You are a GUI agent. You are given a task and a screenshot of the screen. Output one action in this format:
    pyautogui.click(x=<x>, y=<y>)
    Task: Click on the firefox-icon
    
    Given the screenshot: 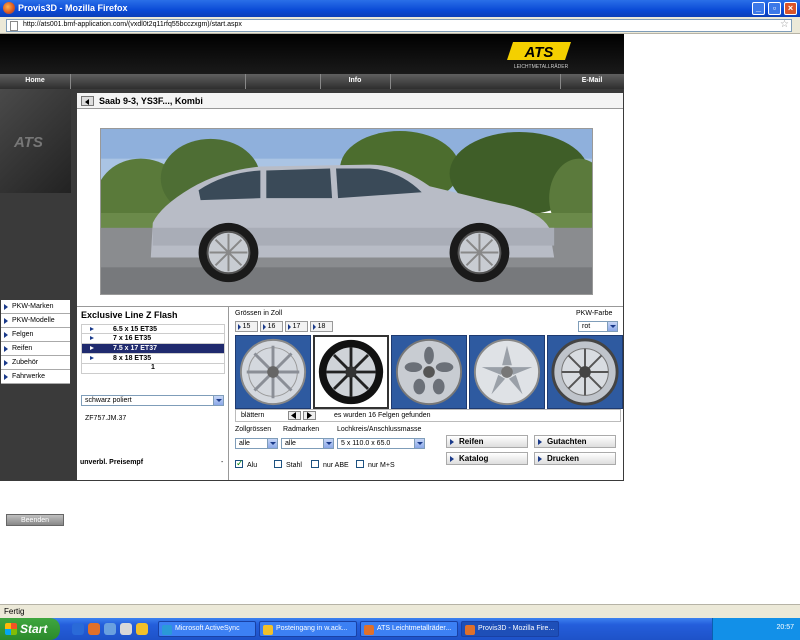 What is the action you would take?
    pyautogui.click(x=9, y=8)
    